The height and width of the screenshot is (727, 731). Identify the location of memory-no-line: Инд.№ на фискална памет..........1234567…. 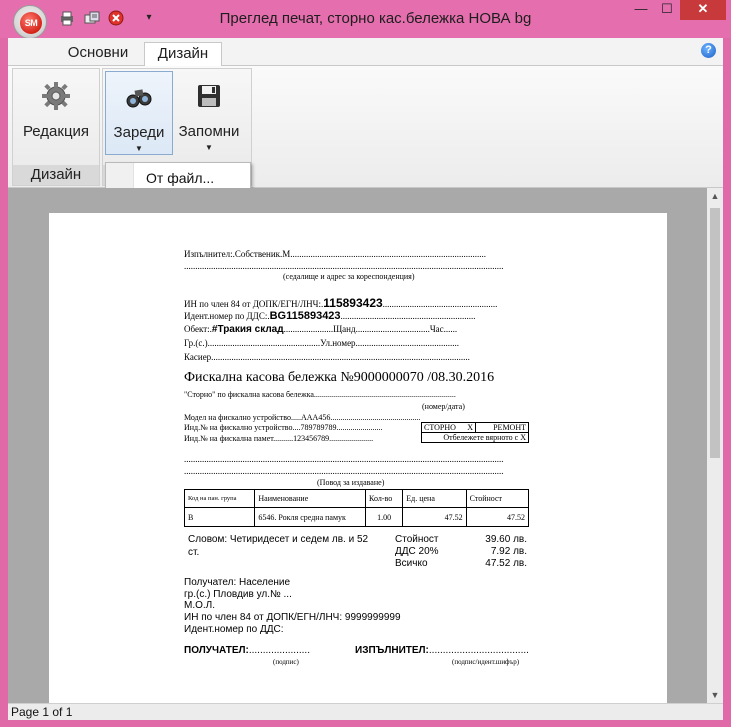
(278, 438).